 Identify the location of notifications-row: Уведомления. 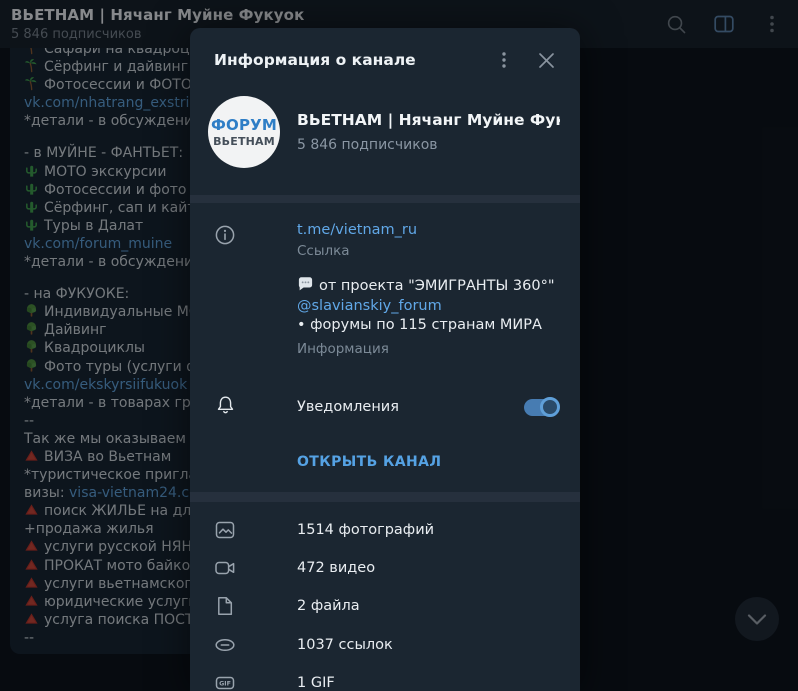
(385, 397).